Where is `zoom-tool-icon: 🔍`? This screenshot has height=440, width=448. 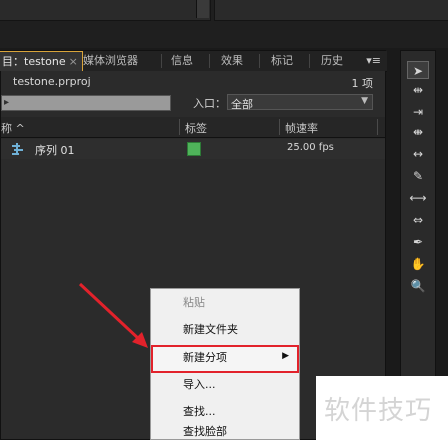 zoom-tool-icon: 🔍 is located at coordinates (418, 286).